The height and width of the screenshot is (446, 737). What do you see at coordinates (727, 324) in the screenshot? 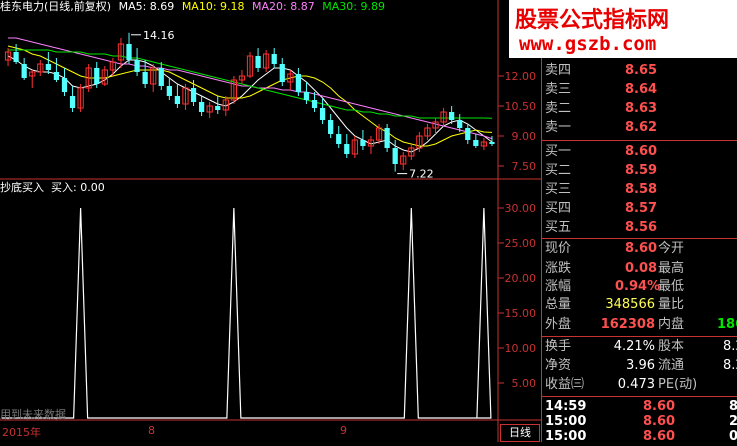
I see `inner-value: 186` at bounding box center [727, 324].